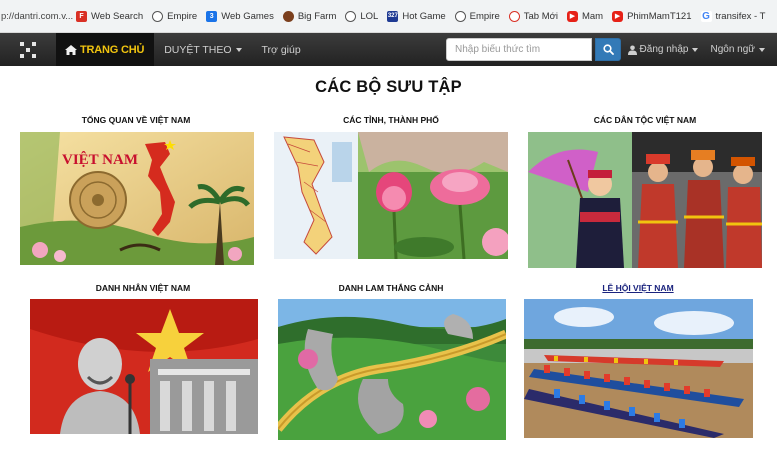 The width and height of the screenshot is (777, 466). I want to click on nav-home-label: TRANG CHỦ, so click(112, 49).